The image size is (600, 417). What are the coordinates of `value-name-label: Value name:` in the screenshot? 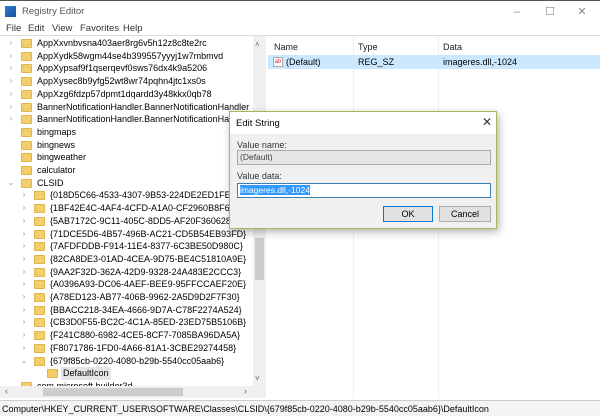 It's located at (262, 145).